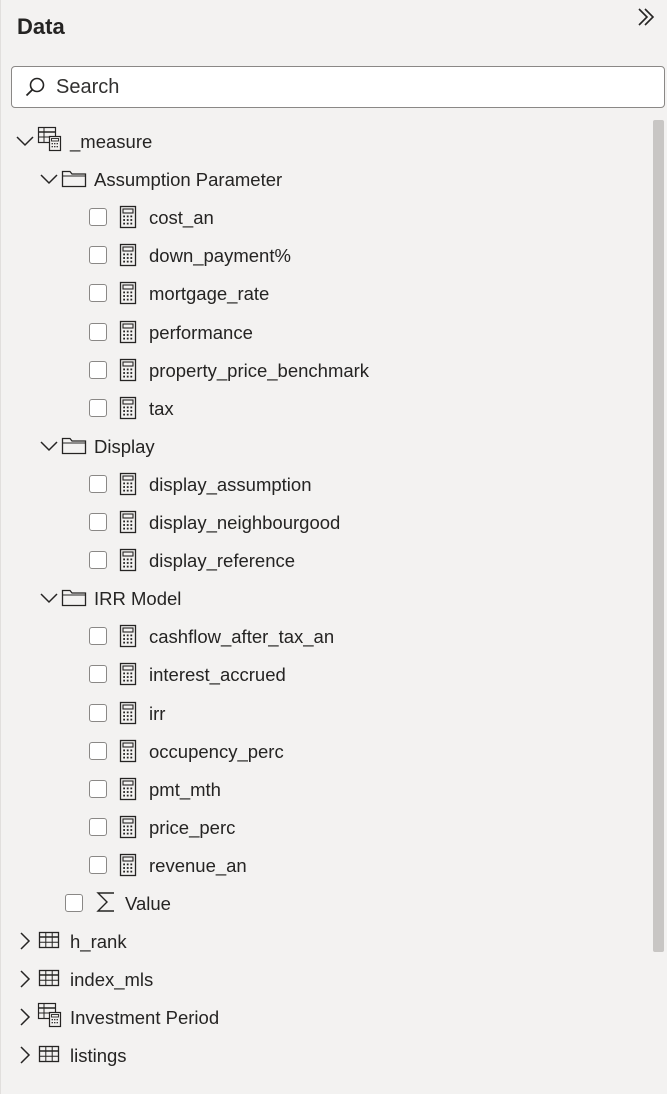 The width and height of the screenshot is (667, 1094). I want to click on search-icon, so click(35, 87).